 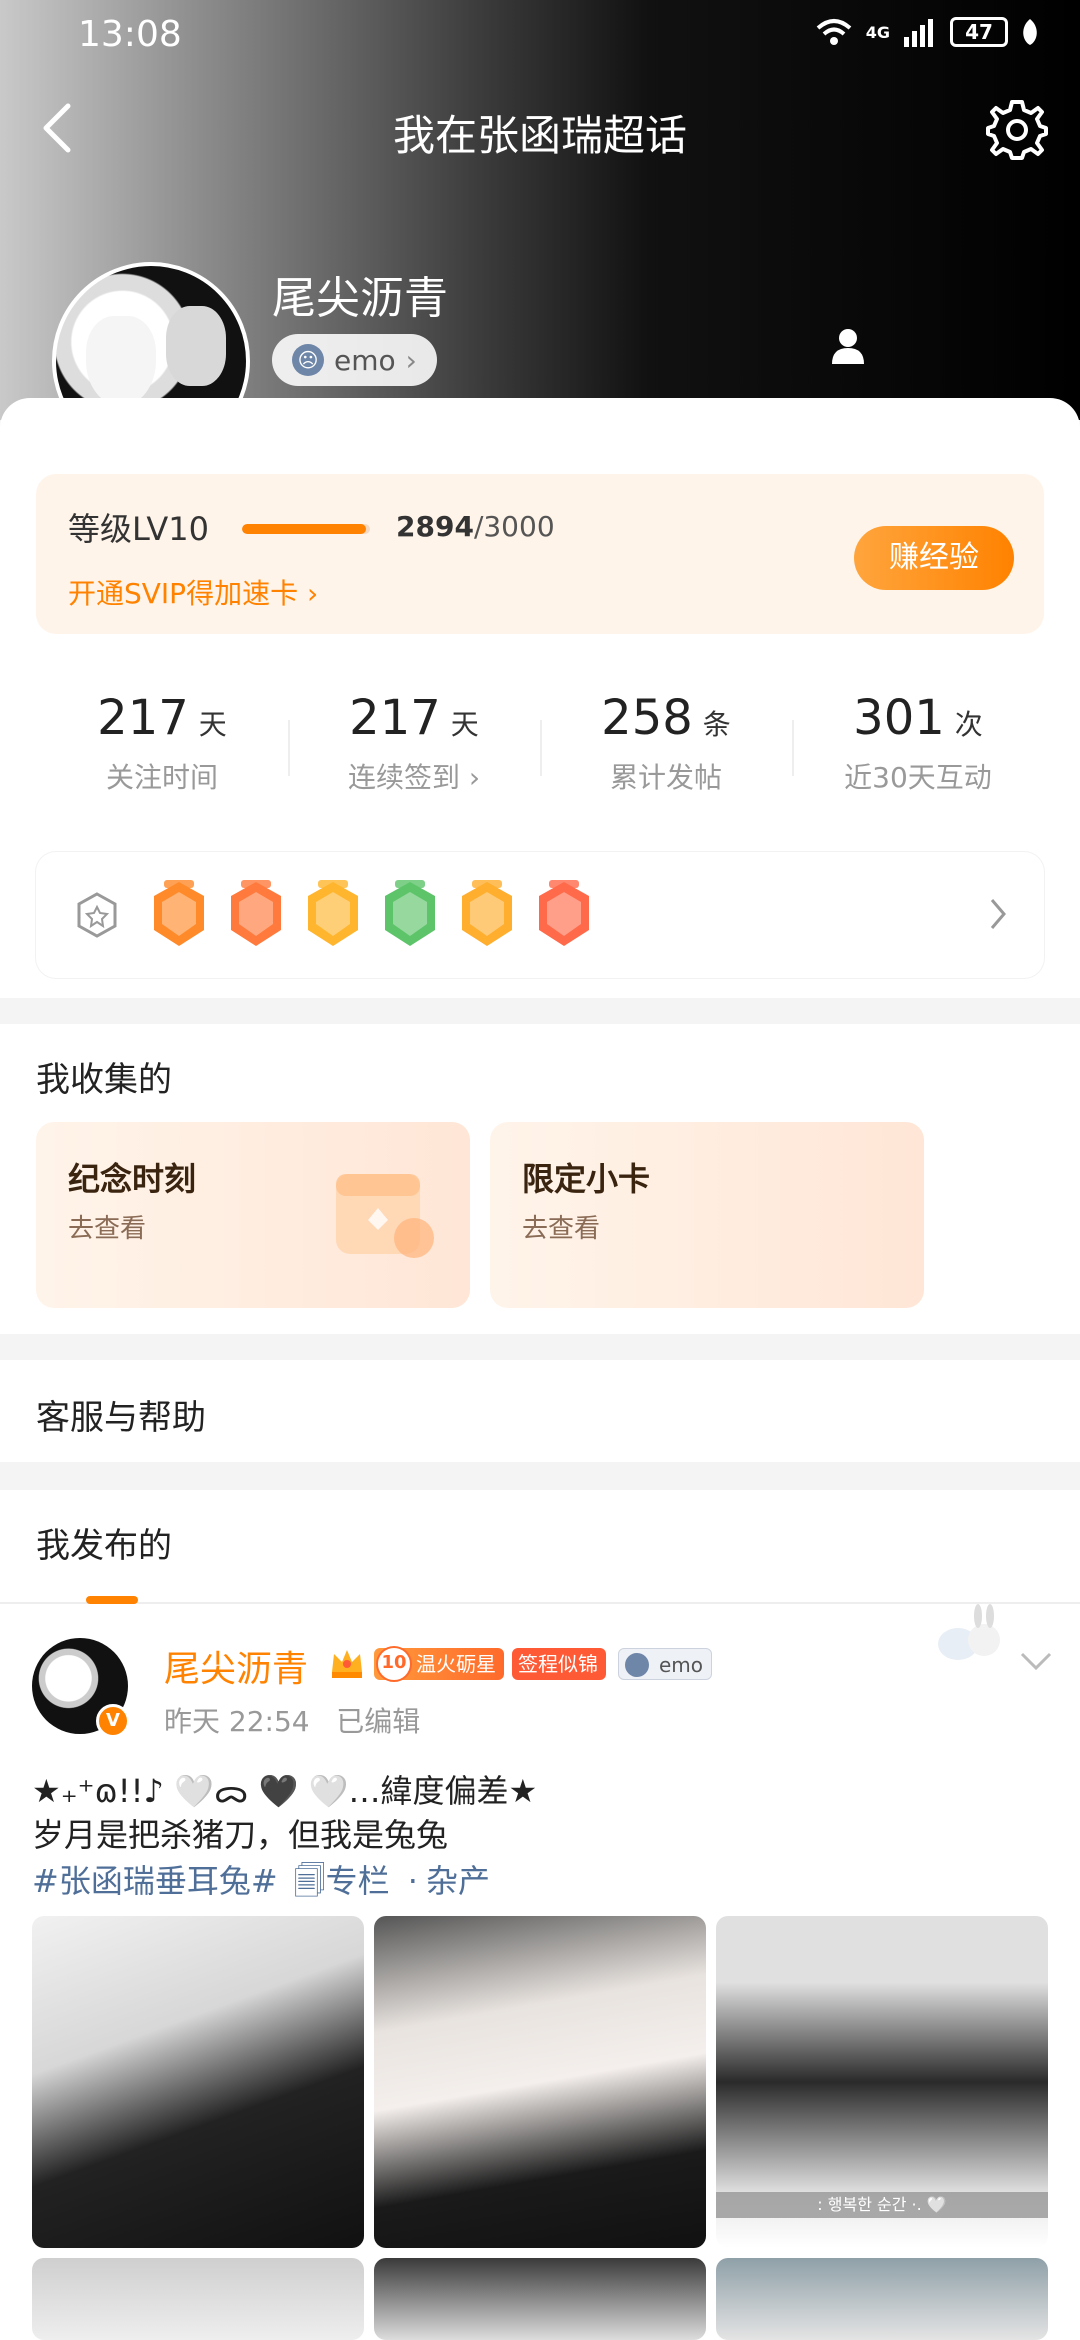 What do you see at coordinates (487, 913) in the screenshot?
I see `30-days-badge-icon` at bounding box center [487, 913].